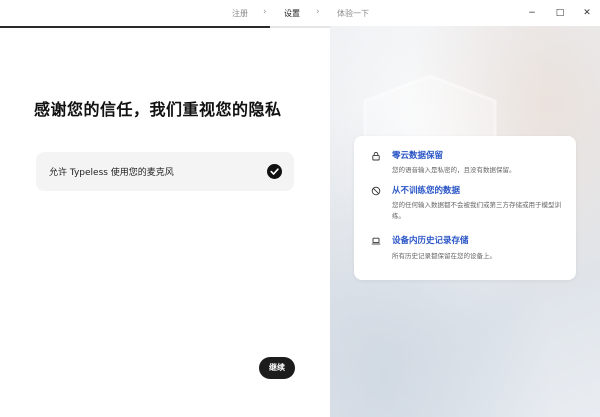 The image size is (600, 417). Describe the element at coordinates (277, 368) in the screenshot. I see `continue-button: 继续` at that location.